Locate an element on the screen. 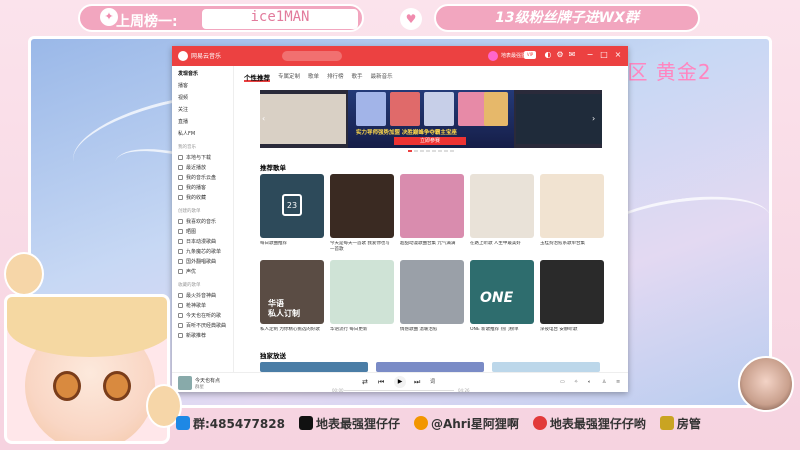 This screenshot has width=800, height=450. sidebar-item-playlist: 枪神歌单 is located at coordinates (196, 305).